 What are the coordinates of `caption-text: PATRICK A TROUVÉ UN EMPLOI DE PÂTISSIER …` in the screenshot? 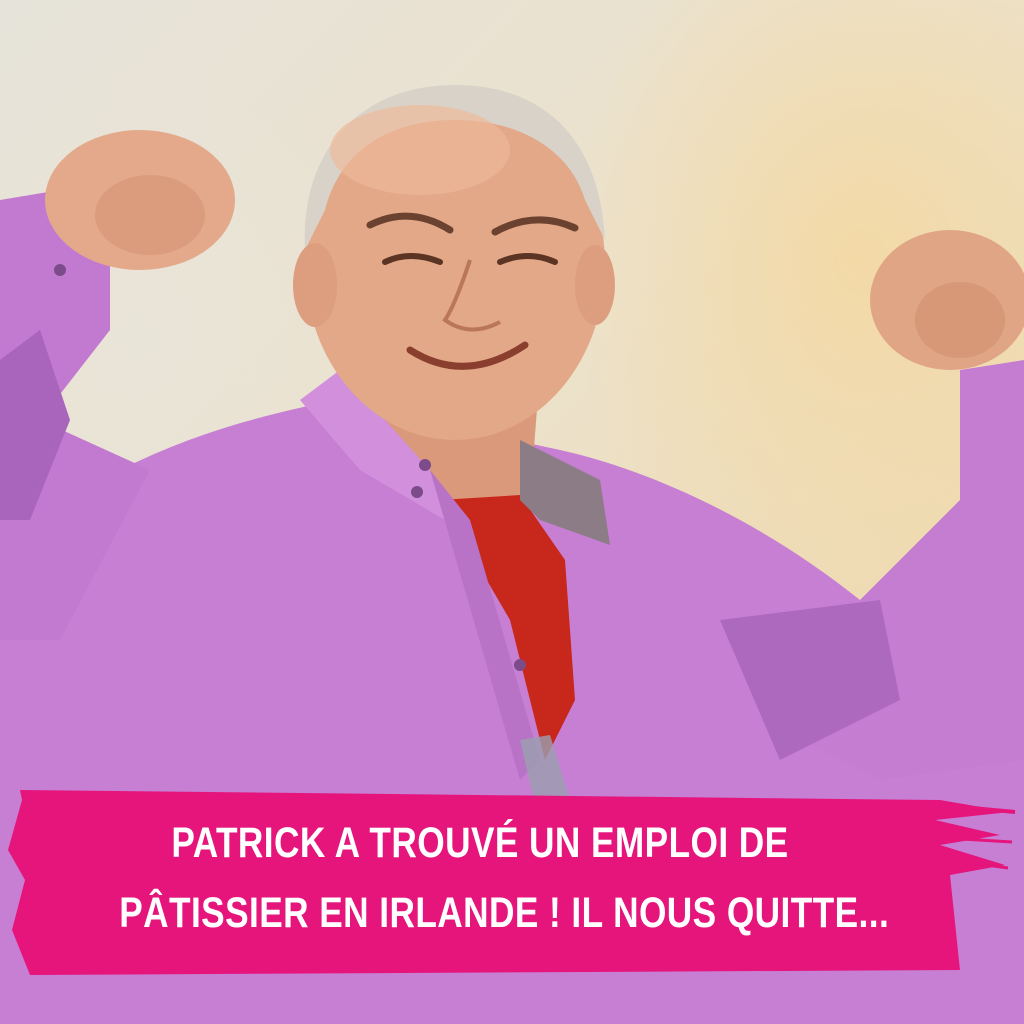 It's located at (504, 878).